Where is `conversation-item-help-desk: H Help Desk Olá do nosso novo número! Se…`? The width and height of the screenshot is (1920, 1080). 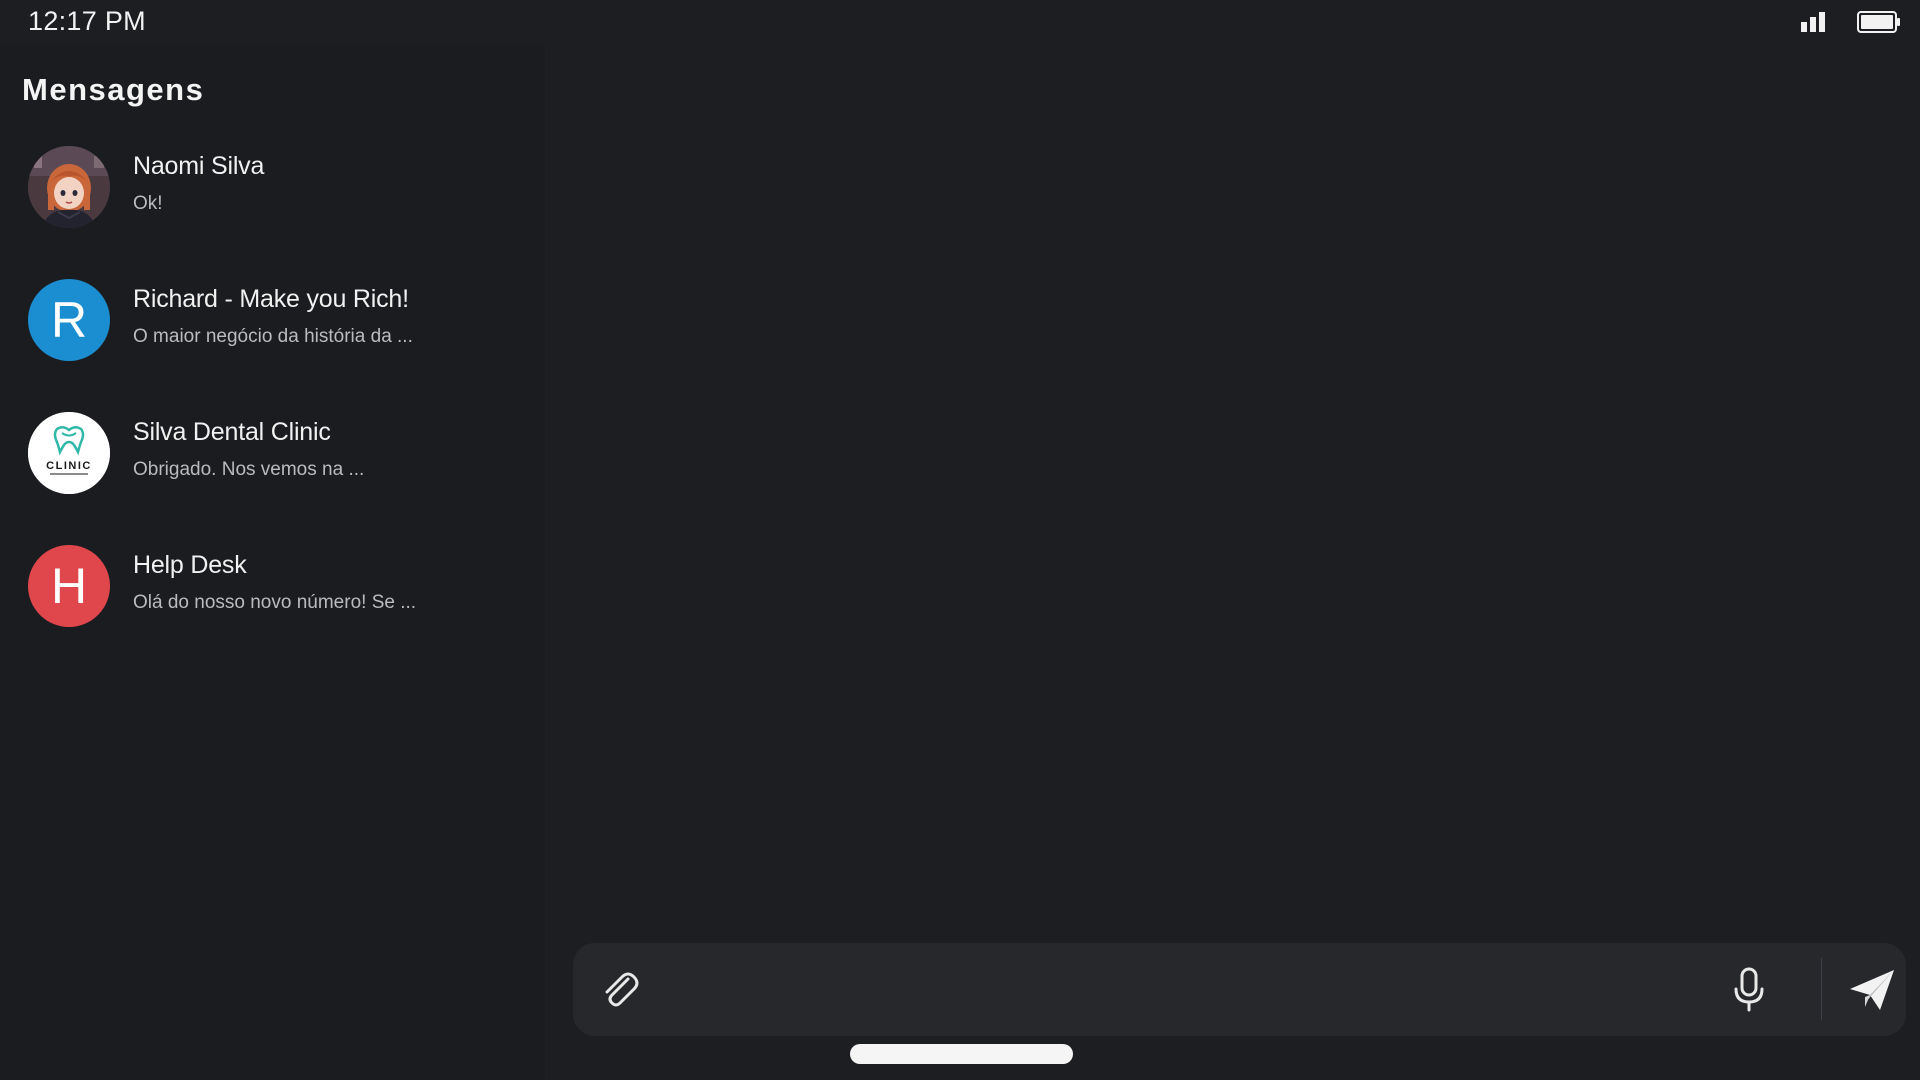 conversation-item-help-desk: H Help Desk Olá do nosso novo número! Se… is located at coordinates (272, 611).